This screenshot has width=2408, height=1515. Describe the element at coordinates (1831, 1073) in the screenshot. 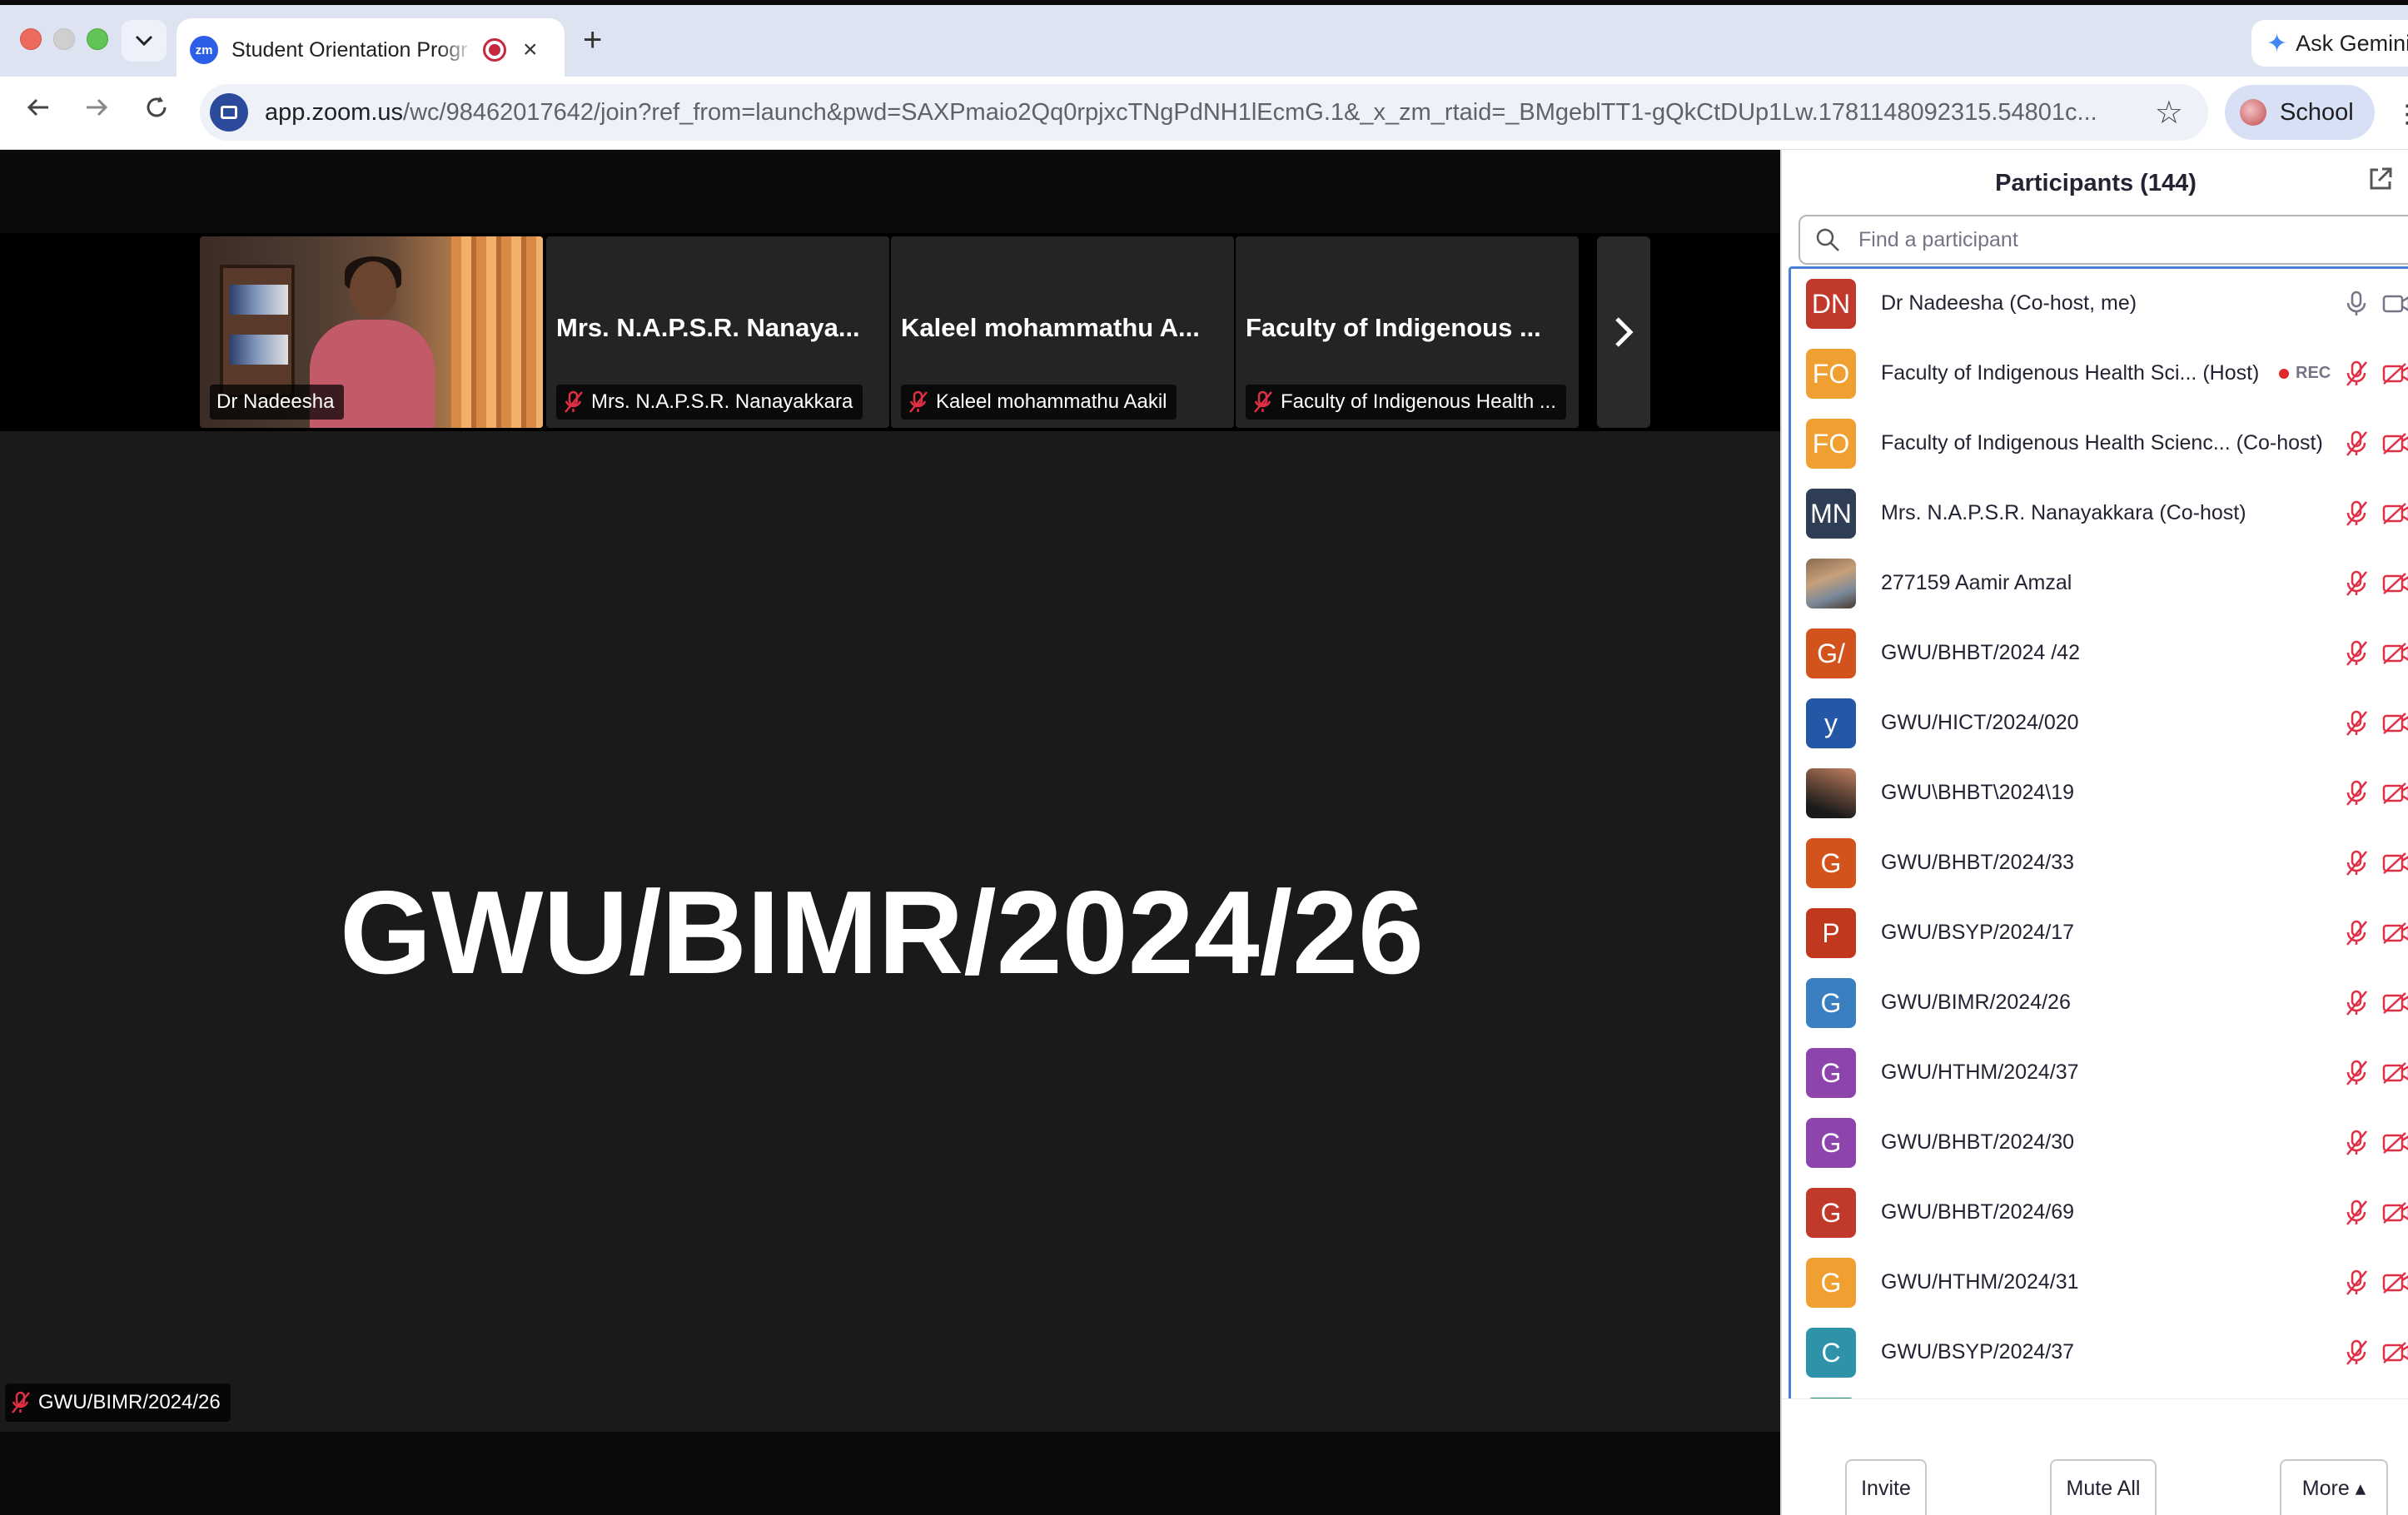

I see `participant-avatar: G` at that location.